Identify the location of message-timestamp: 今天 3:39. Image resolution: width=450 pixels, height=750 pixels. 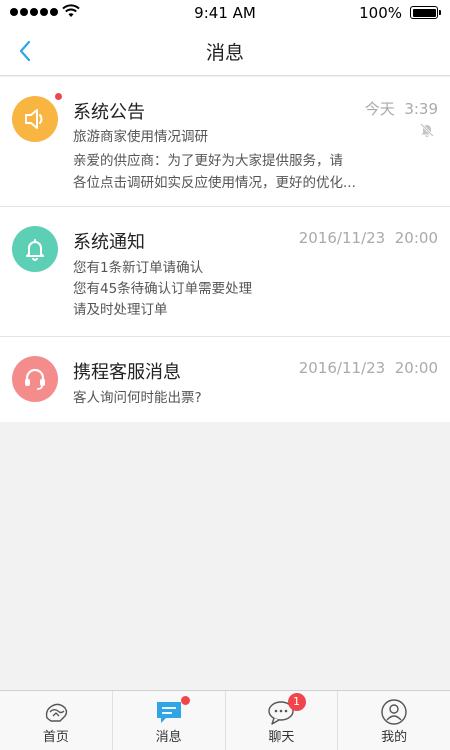
(401, 108).